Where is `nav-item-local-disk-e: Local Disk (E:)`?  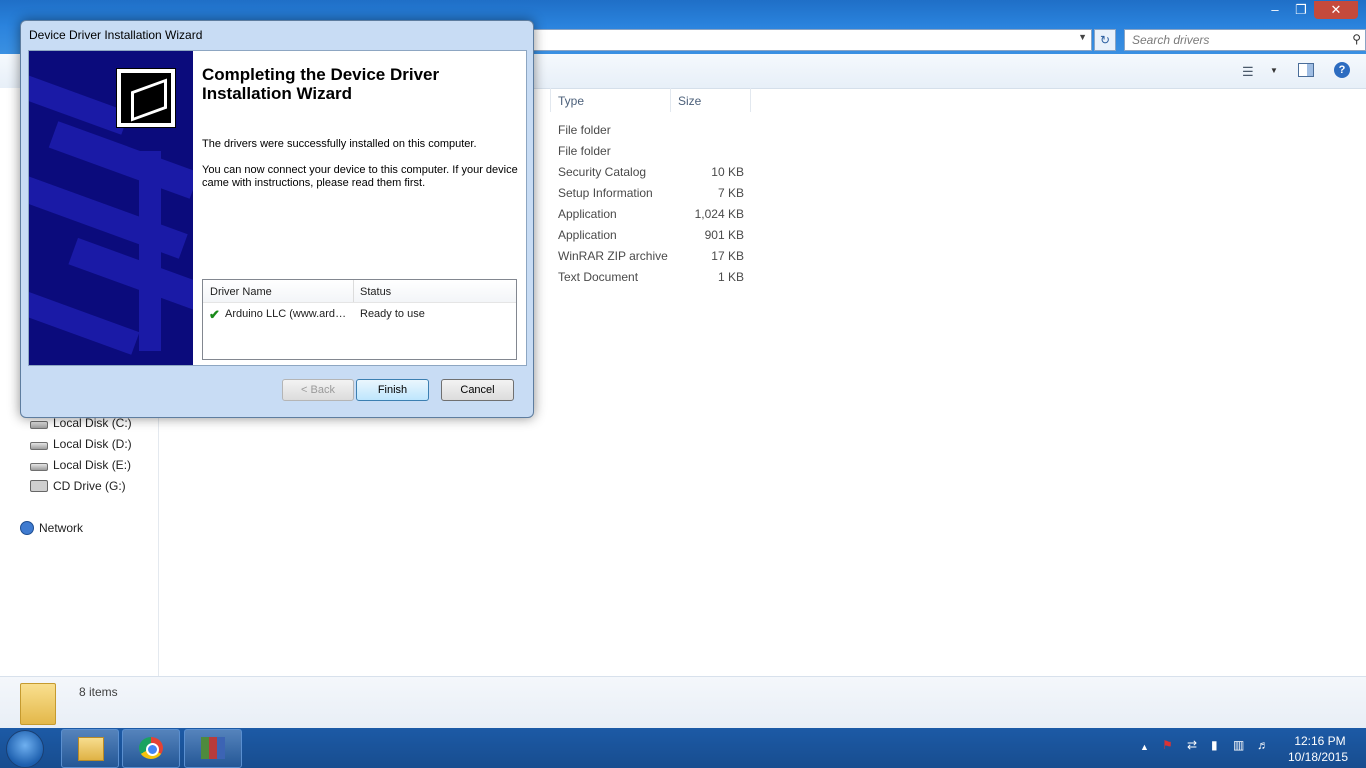
nav-item-local-disk-e: Local Disk (E:) is located at coordinates (80, 465).